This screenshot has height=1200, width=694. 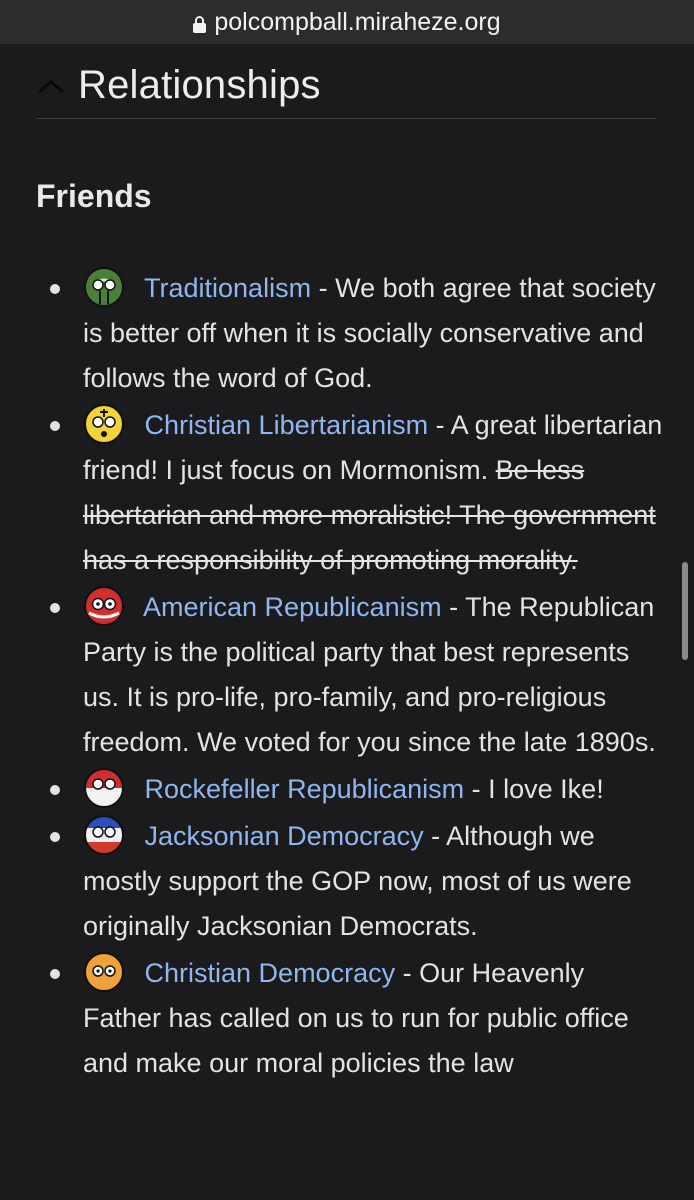 I want to click on traditionalism-ball-icon, so click(x=104, y=287).